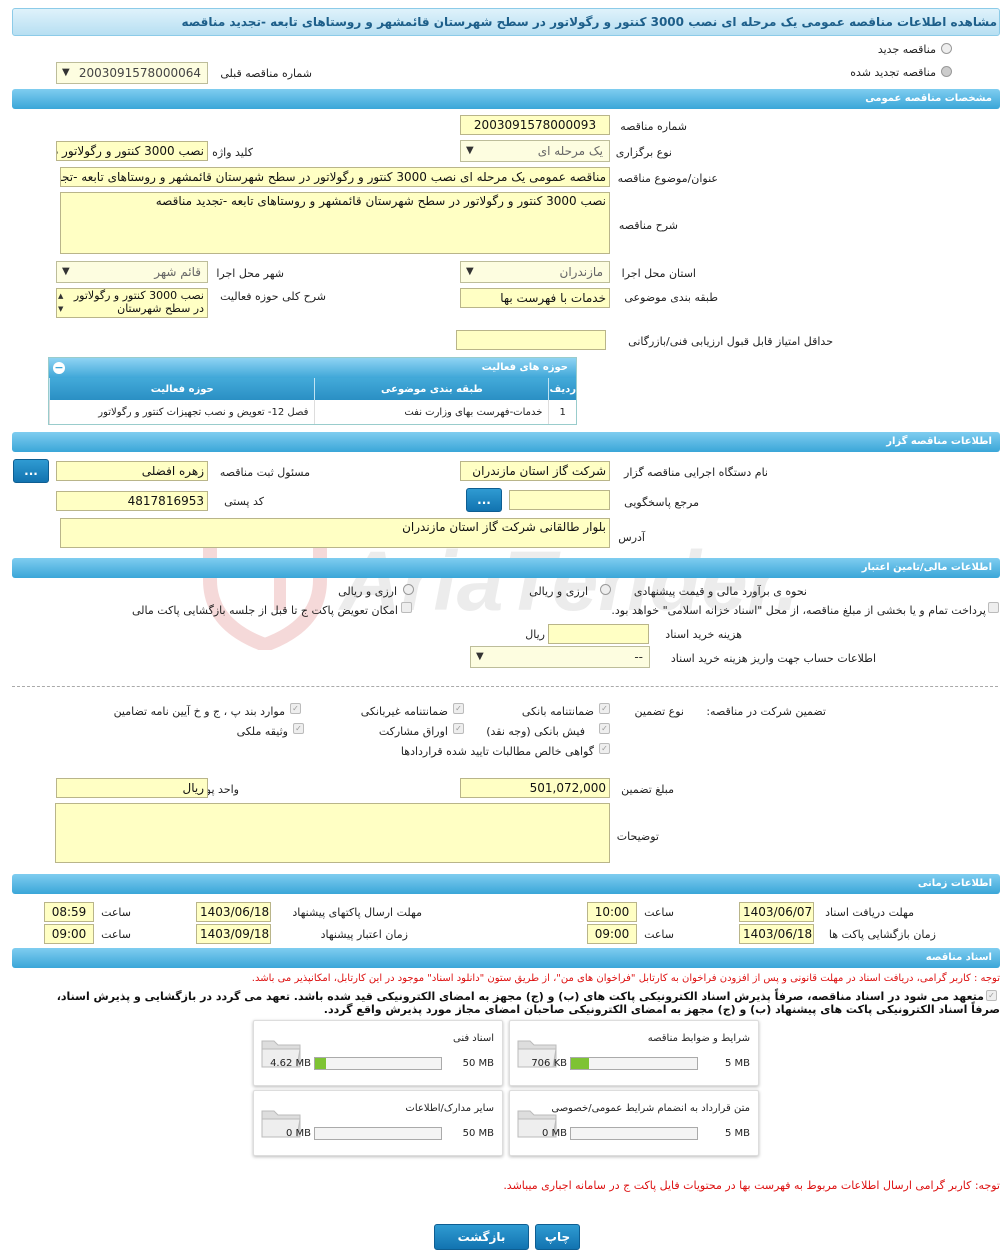 This screenshot has height=1254, width=1000. I want to click on doc-progress-fill, so click(580, 1063).